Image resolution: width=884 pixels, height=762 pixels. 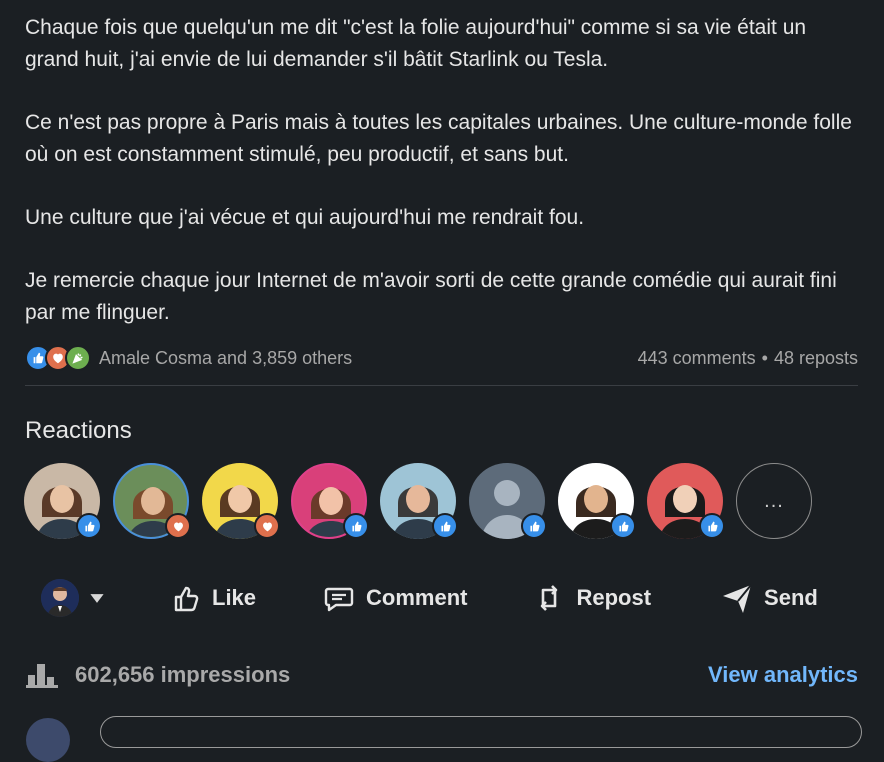 I want to click on action-bar: Like Comment Repost Send, so click(x=444, y=598).